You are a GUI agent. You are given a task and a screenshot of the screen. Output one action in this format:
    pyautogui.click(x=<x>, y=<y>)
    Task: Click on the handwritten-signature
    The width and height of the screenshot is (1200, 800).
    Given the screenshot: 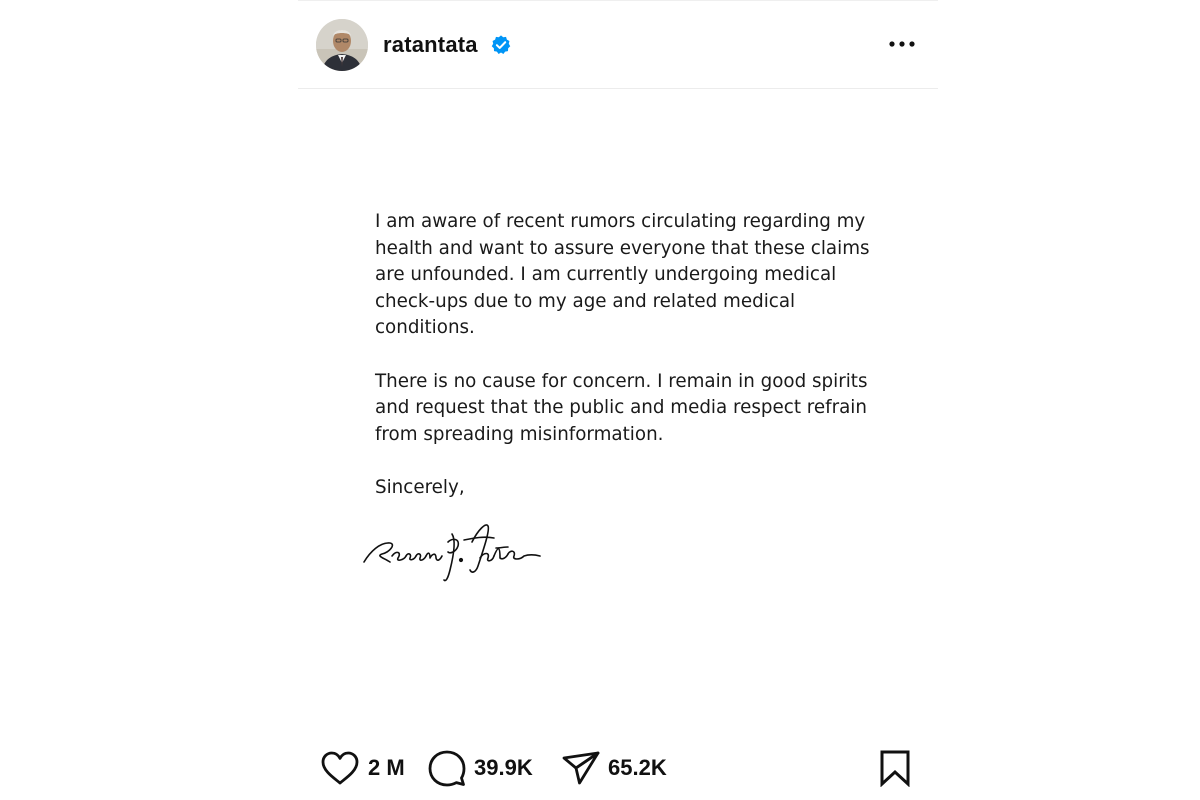 What is the action you would take?
    pyautogui.click(x=452, y=553)
    